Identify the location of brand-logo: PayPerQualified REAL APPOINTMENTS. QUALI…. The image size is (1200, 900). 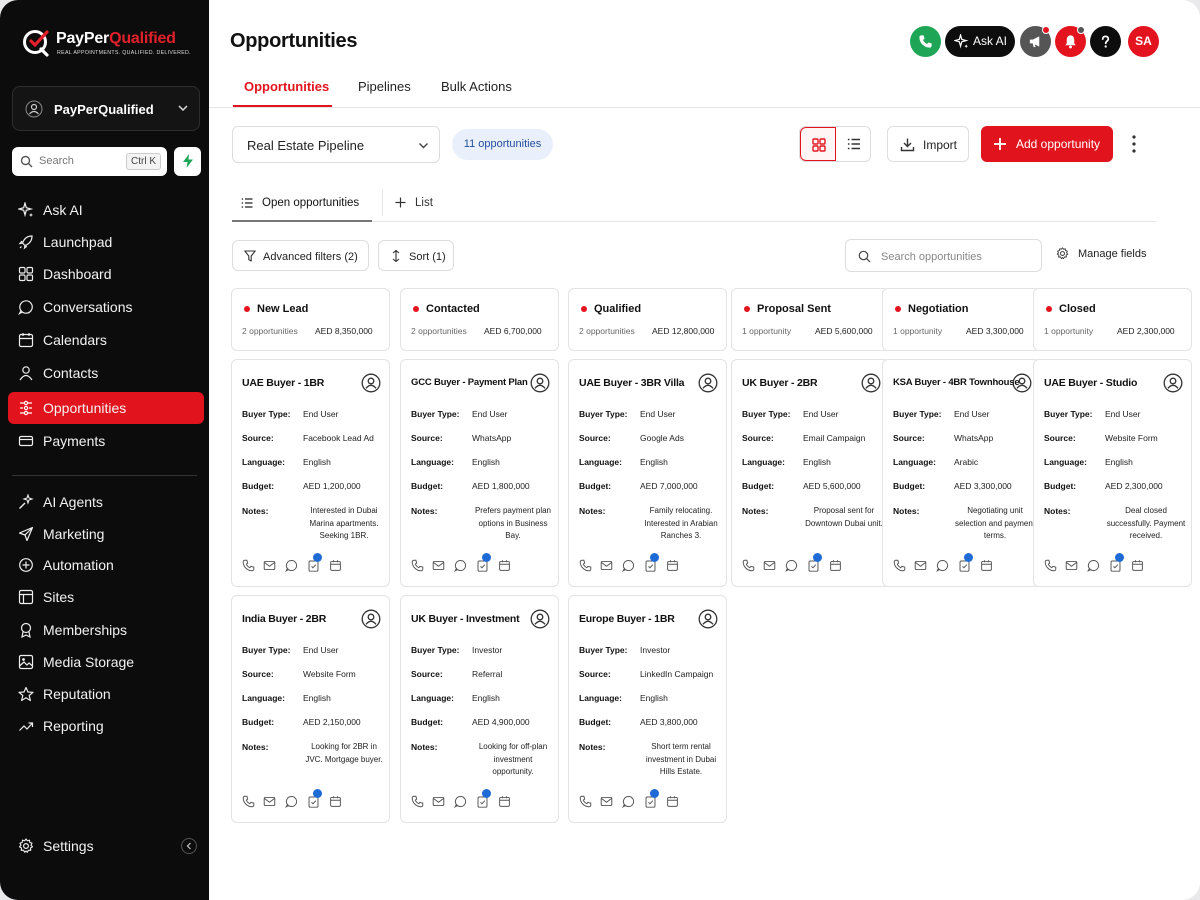
(112, 46).